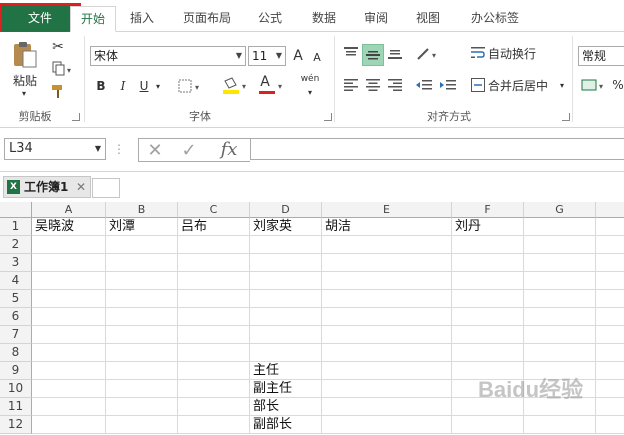  What do you see at coordinates (142, 19) in the screenshot?
I see `tab-insert: 插入` at bounding box center [142, 19].